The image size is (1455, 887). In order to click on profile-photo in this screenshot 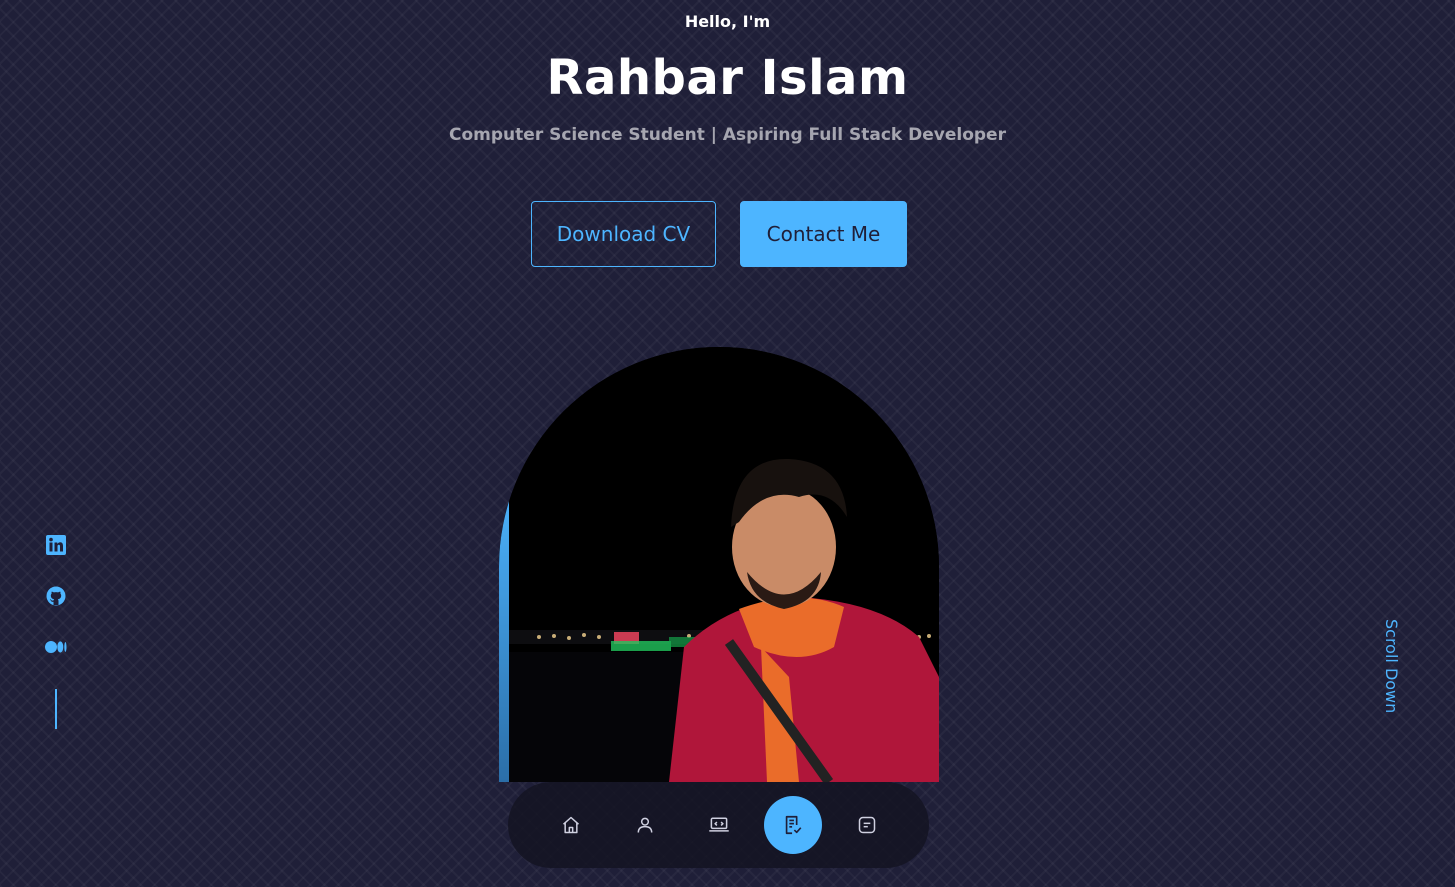, I will do `click(719, 564)`.